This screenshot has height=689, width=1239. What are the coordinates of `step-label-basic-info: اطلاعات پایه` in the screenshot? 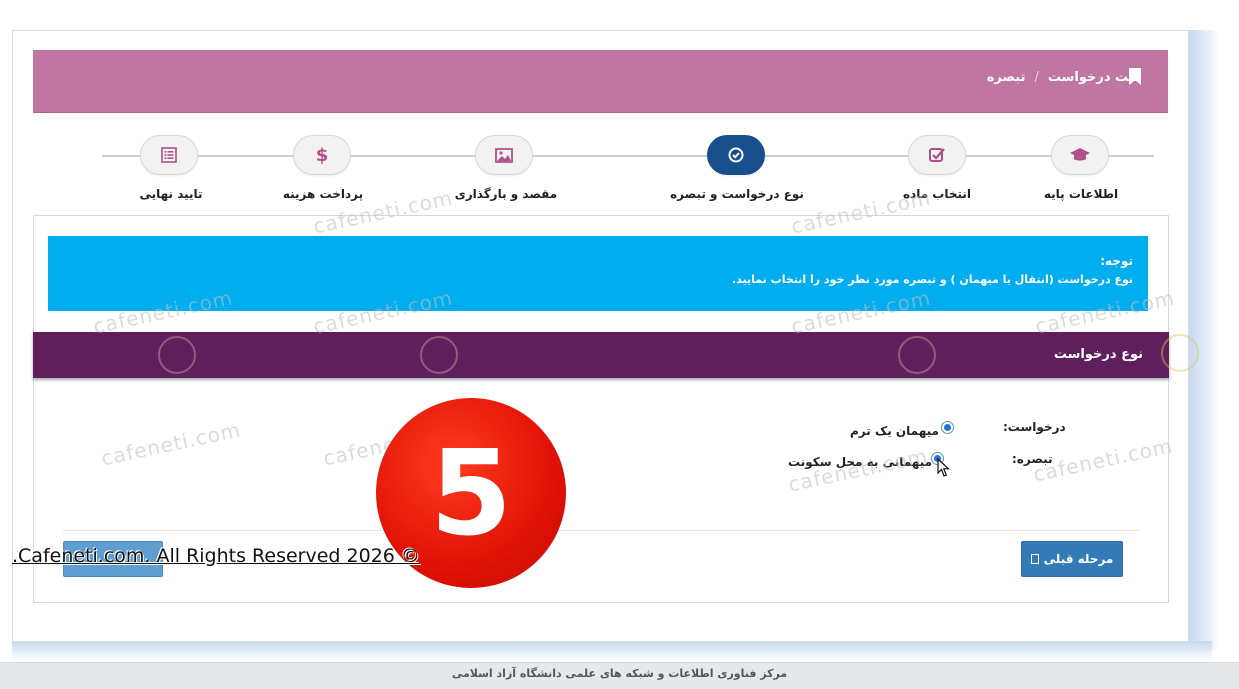 It's located at (1081, 194).